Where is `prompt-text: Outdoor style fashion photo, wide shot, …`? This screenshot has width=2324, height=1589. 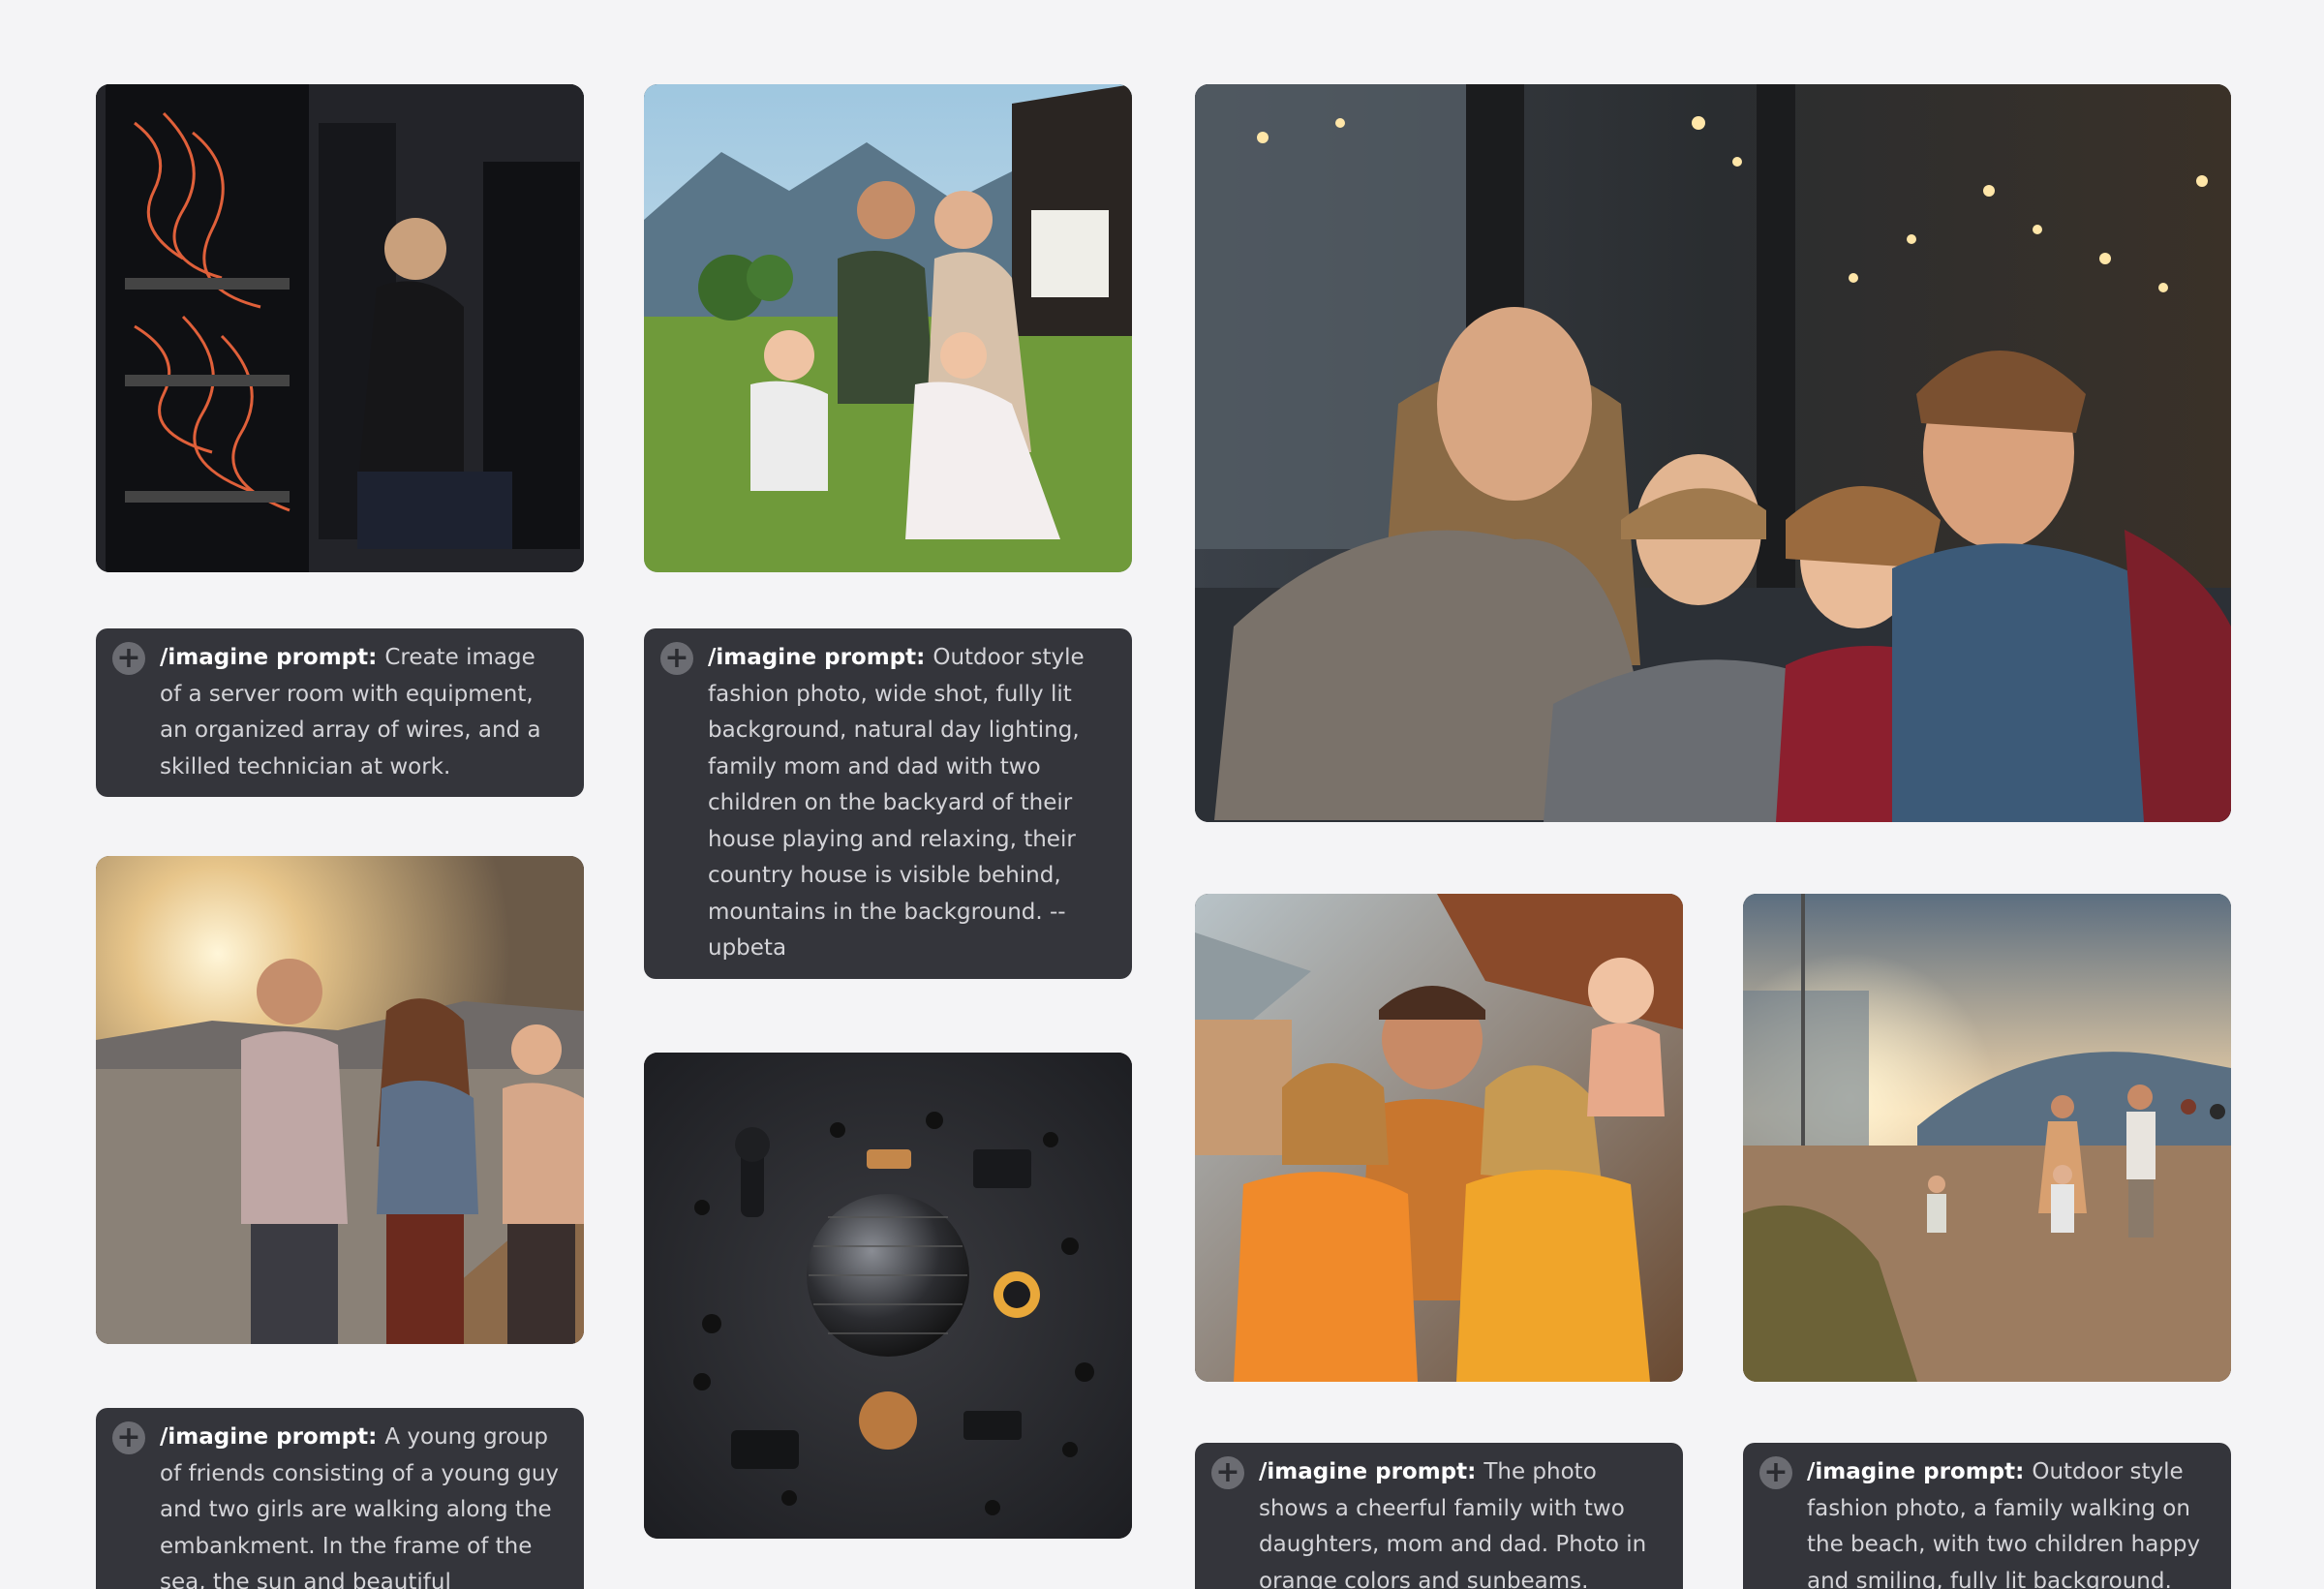
prompt-text: Outdoor style fashion photo, wide shot, … is located at coordinates (897, 803).